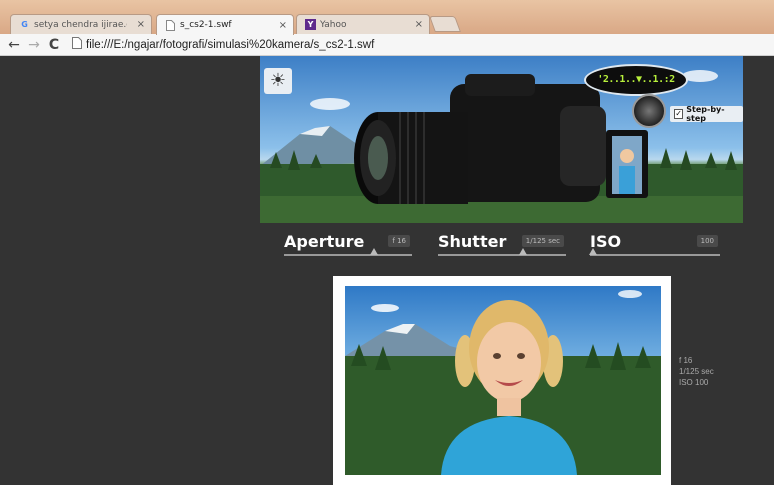 Image resolution: width=774 pixels, height=485 pixels. I want to click on checkmark-icon: ✓, so click(679, 114).